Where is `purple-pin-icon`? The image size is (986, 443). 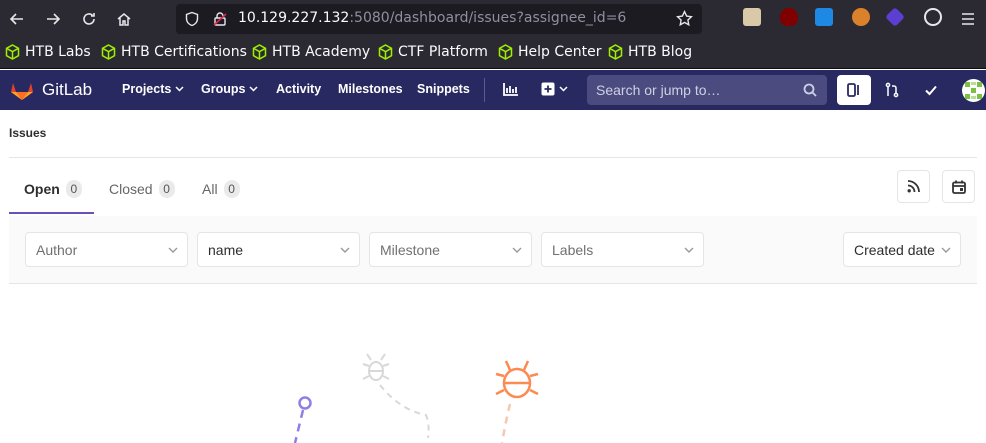 purple-pin-icon is located at coordinates (302, 419).